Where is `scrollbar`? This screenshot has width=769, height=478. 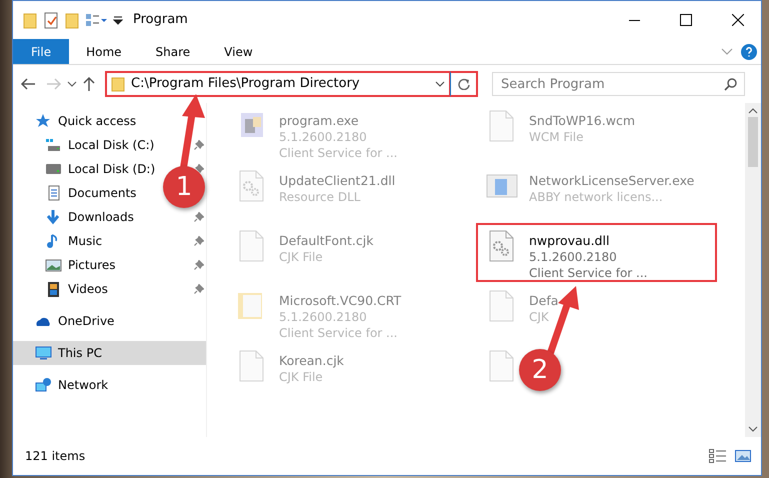
scrollbar is located at coordinates (753, 270).